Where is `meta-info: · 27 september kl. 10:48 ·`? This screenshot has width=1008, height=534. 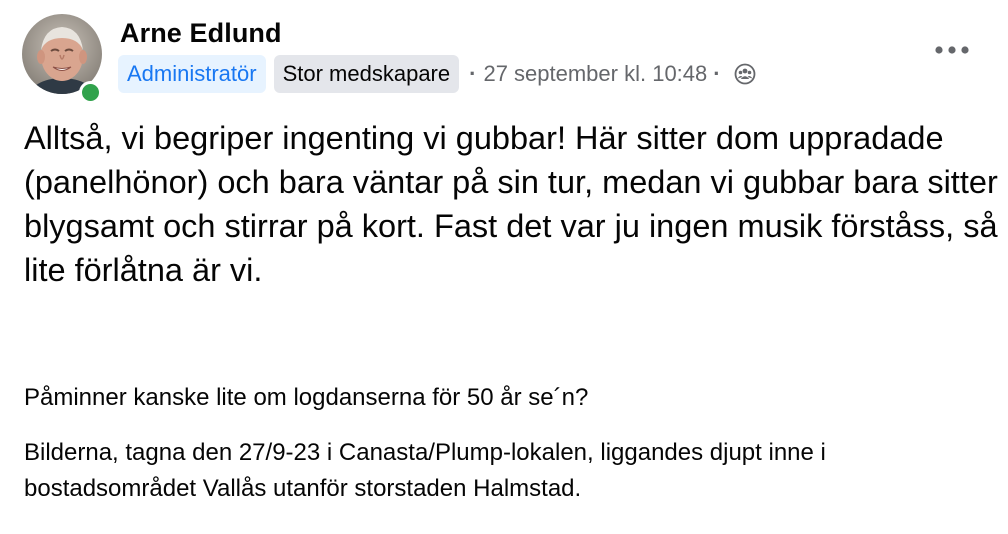
meta-info: · 27 september kl. 10:48 · is located at coordinates (611, 74).